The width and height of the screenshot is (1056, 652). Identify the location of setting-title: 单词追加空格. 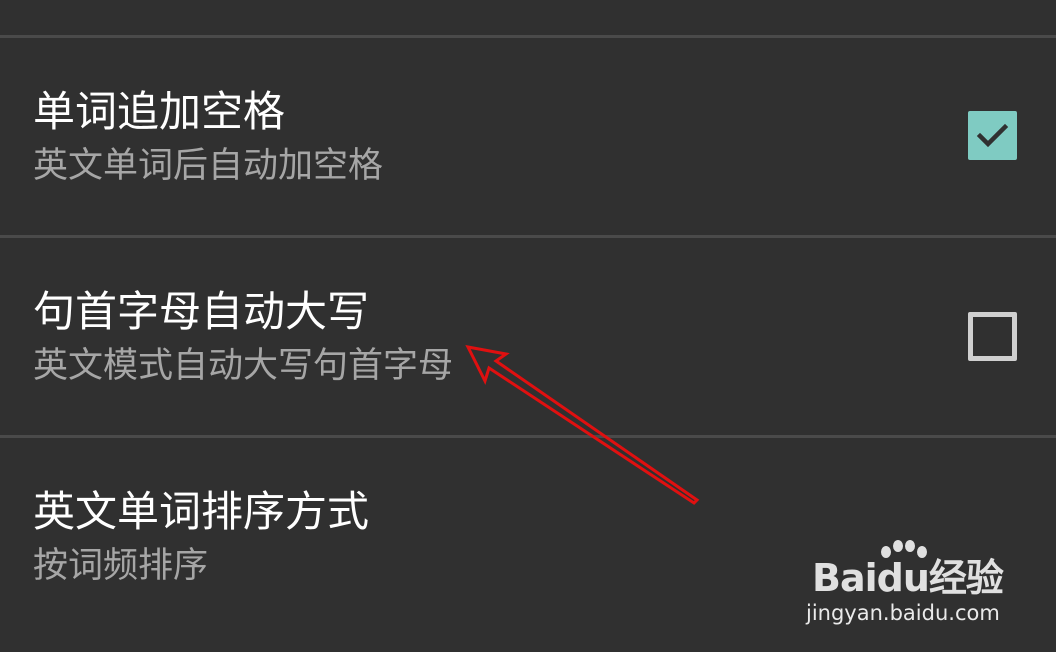
(159, 111).